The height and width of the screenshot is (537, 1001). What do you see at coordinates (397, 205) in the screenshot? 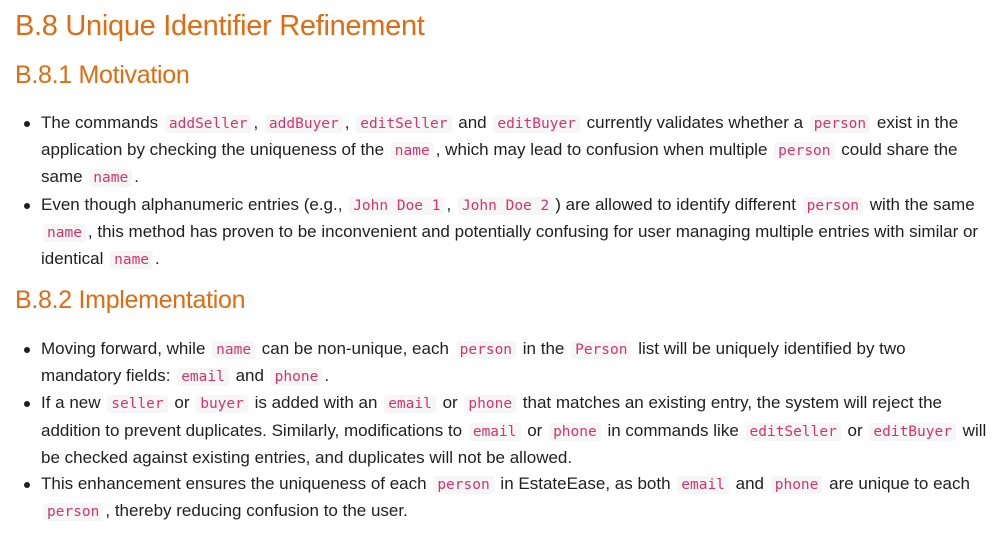
I see `code-term: John Doe 1` at bounding box center [397, 205].